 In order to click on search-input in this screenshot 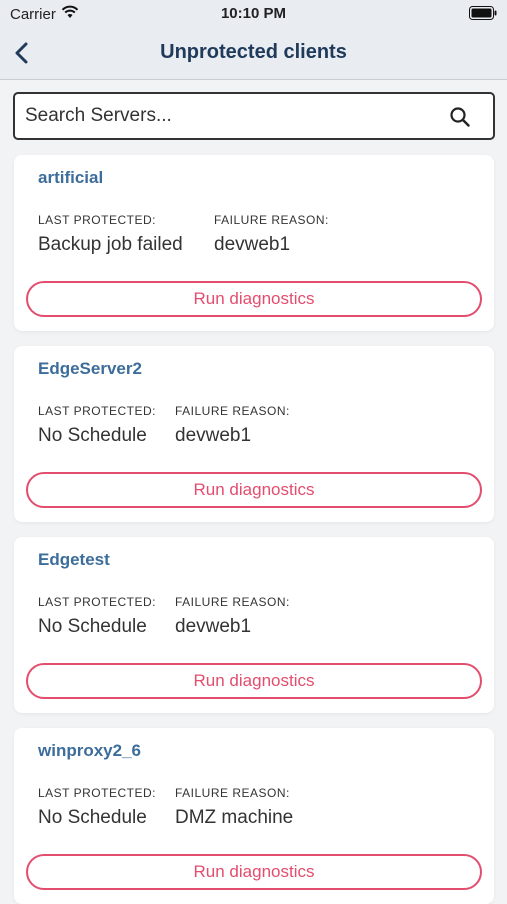, I will do `click(230, 116)`.